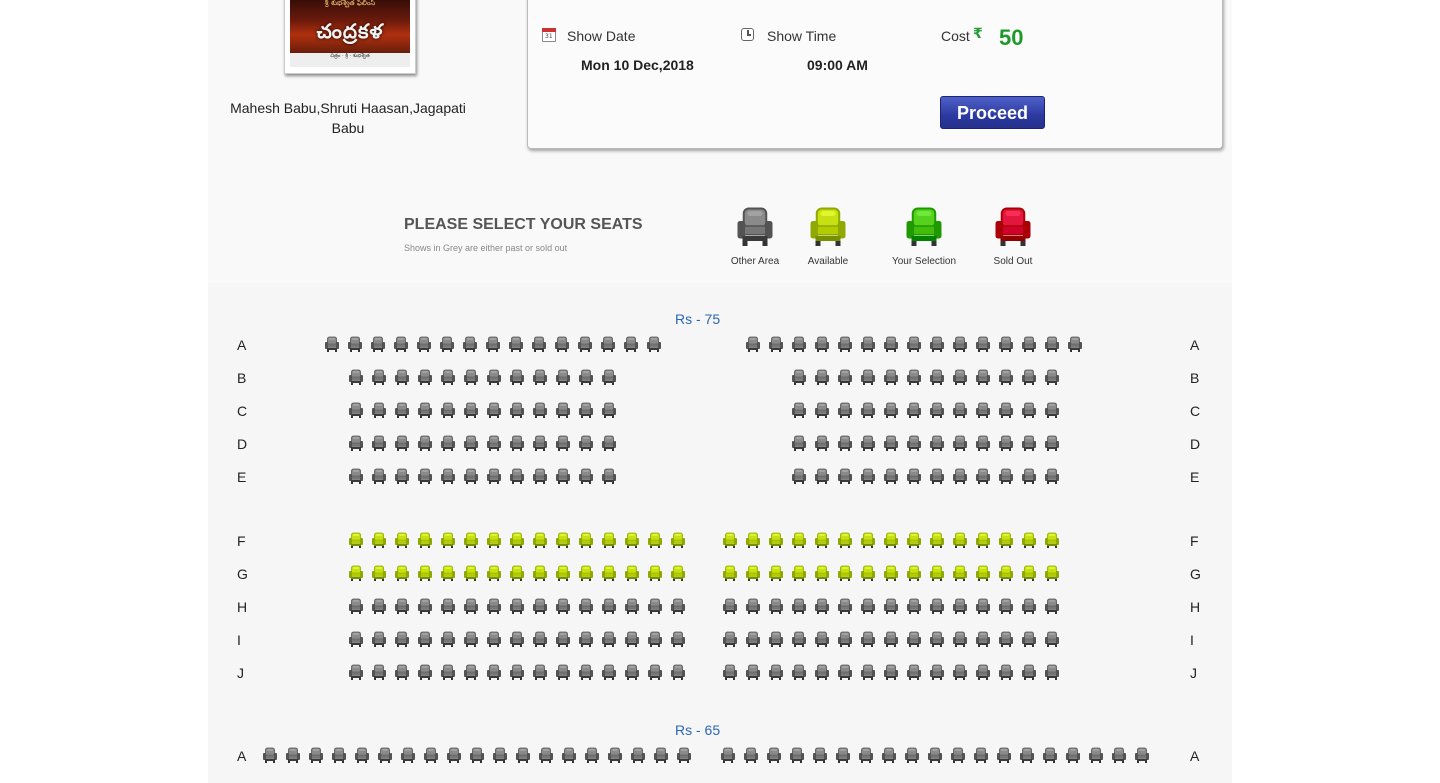 The width and height of the screenshot is (1440, 783). What do you see at coordinates (523, 224) in the screenshot?
I see `seat-selection-title: PLEASE SELECT YOUR SEATS` at bounding box center [523, 224].